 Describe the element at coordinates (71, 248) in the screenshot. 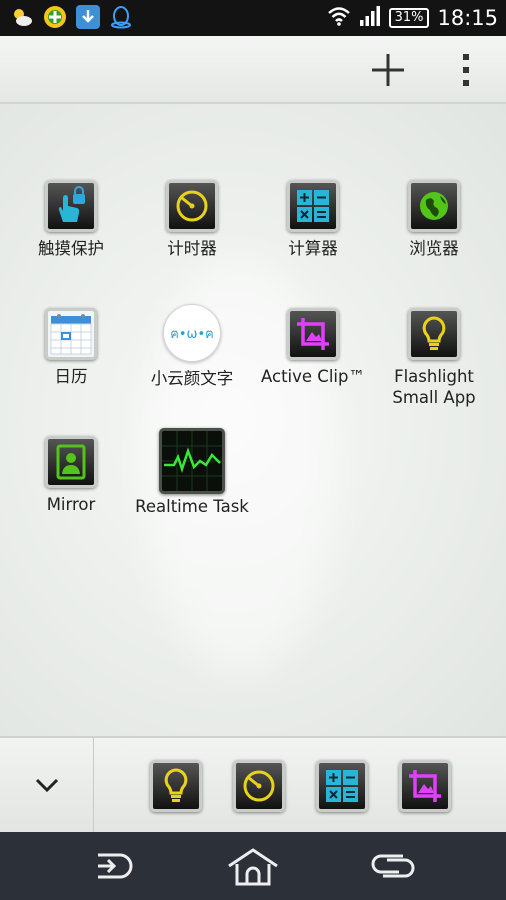

I see `app-label: 触摸保护` at that location.